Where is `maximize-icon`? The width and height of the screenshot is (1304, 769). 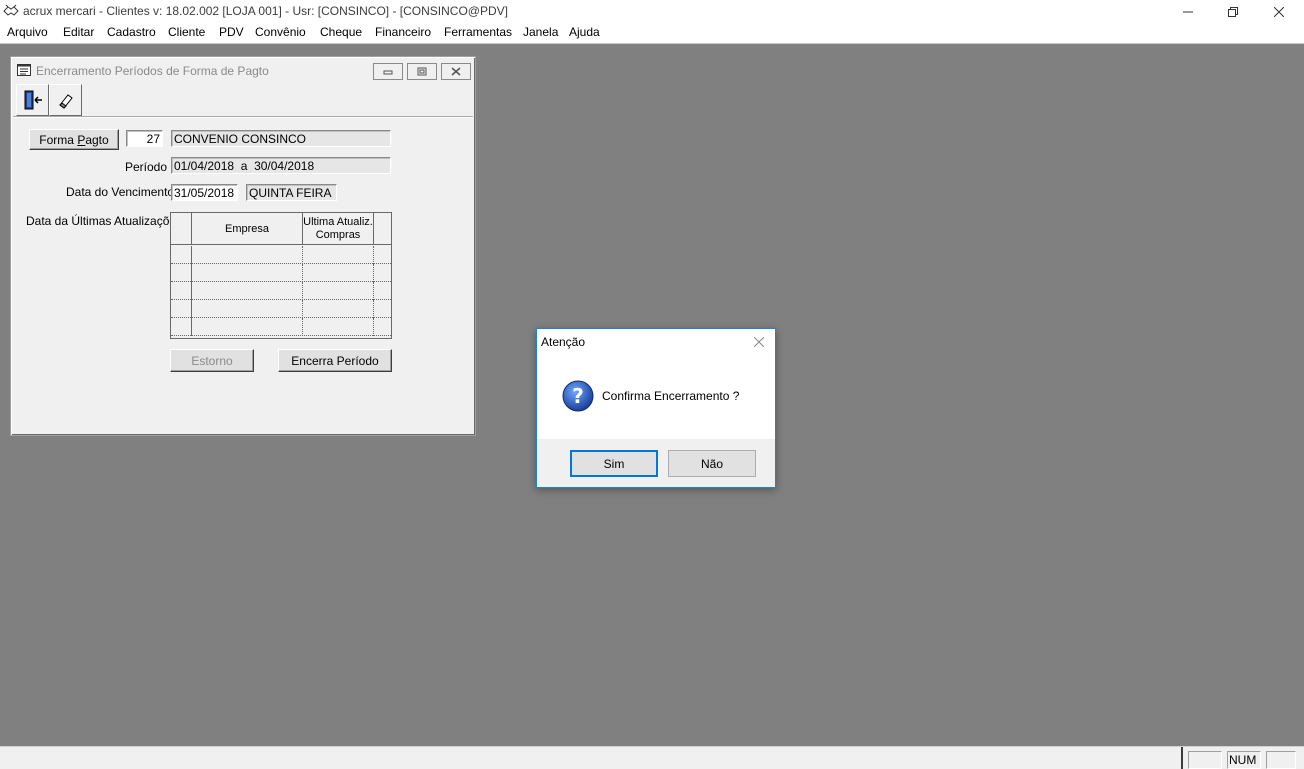
maximize-icon is located at coordinates (422, 71).